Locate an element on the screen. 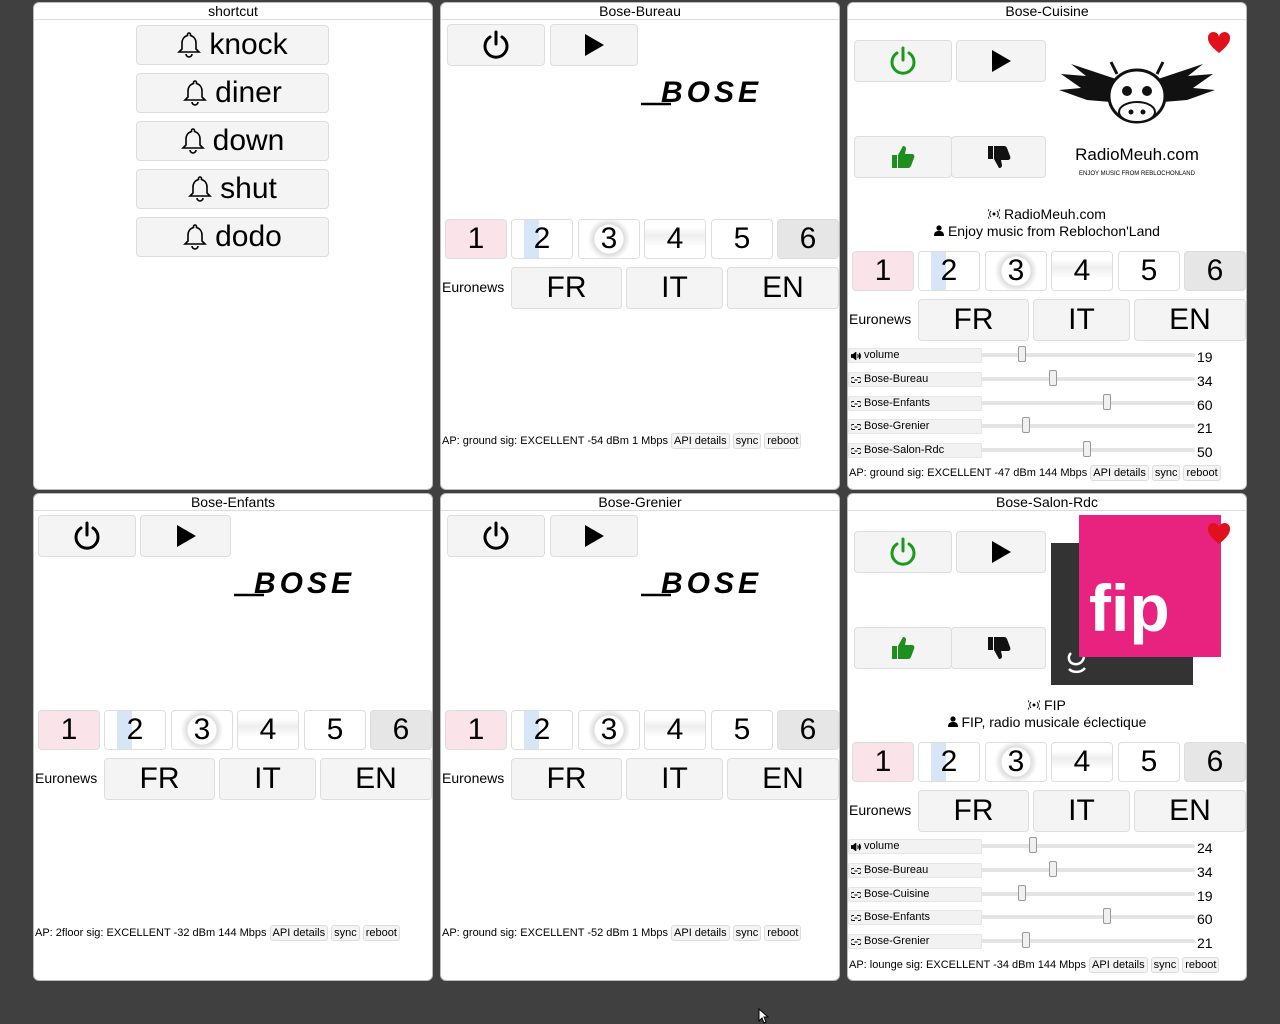 This screenshot has height=1024, width=1280. shortcut-diner-button: diner is located at coordinates (232, 93).